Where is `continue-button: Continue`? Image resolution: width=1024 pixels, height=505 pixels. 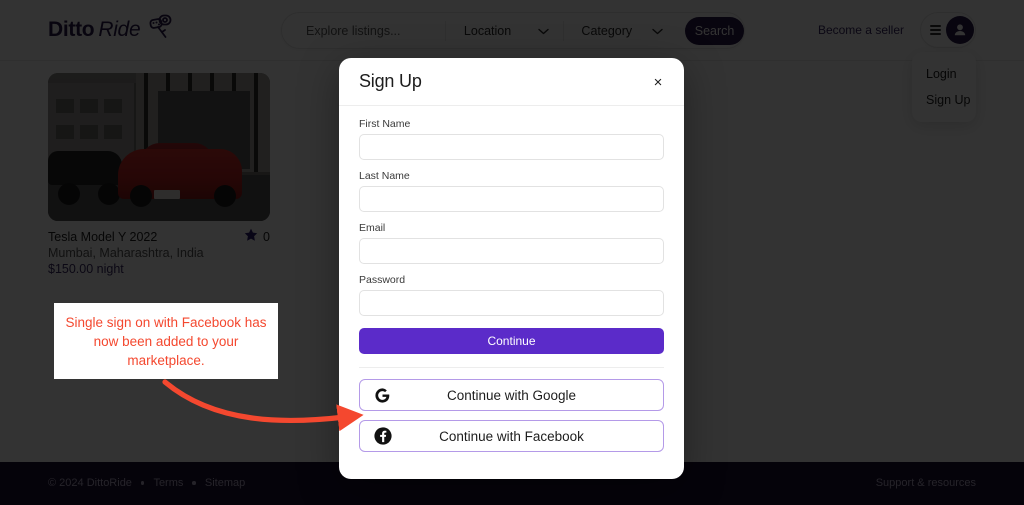 continue-button: Continue is located at coordinates (511, 341).